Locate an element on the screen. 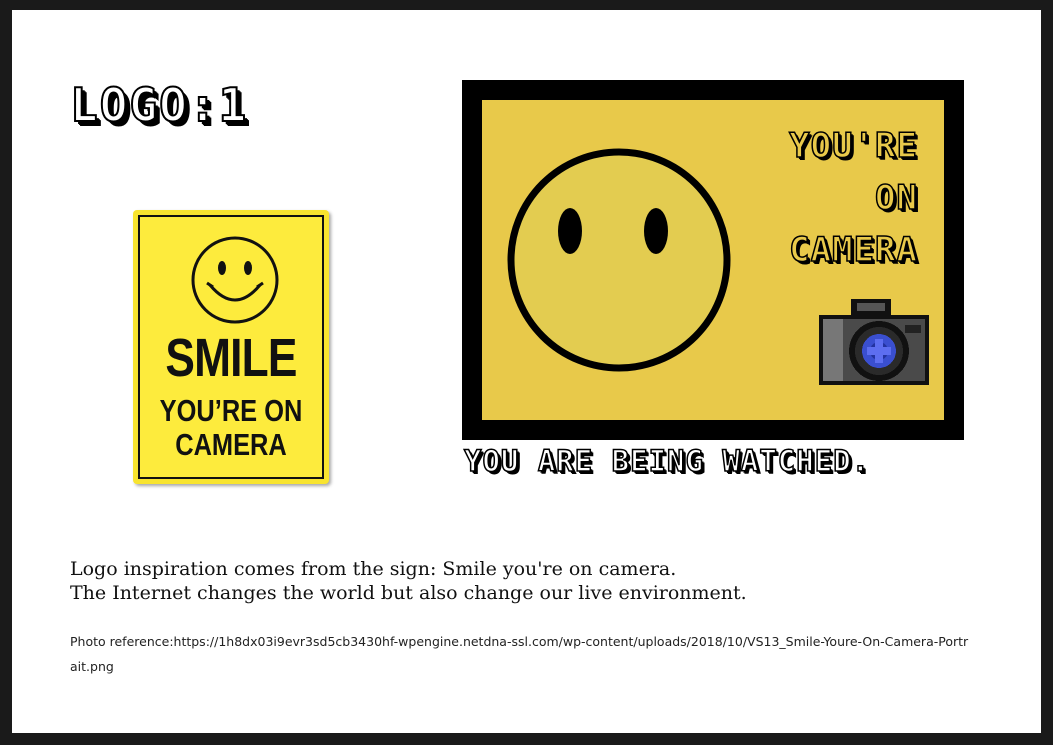 The image size is (1053, 745). page-title: LOGO:1 is located at coordinates (159, 105).